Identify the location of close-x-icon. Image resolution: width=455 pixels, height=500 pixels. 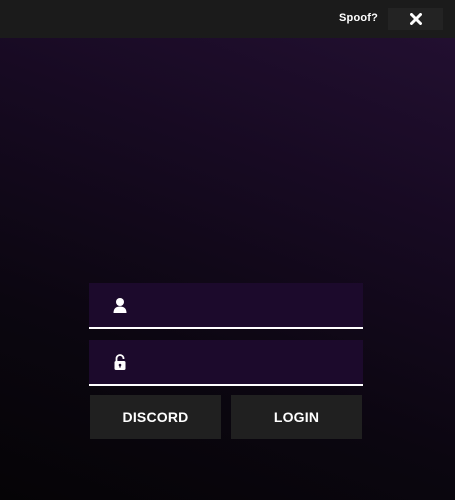
(416, 19).